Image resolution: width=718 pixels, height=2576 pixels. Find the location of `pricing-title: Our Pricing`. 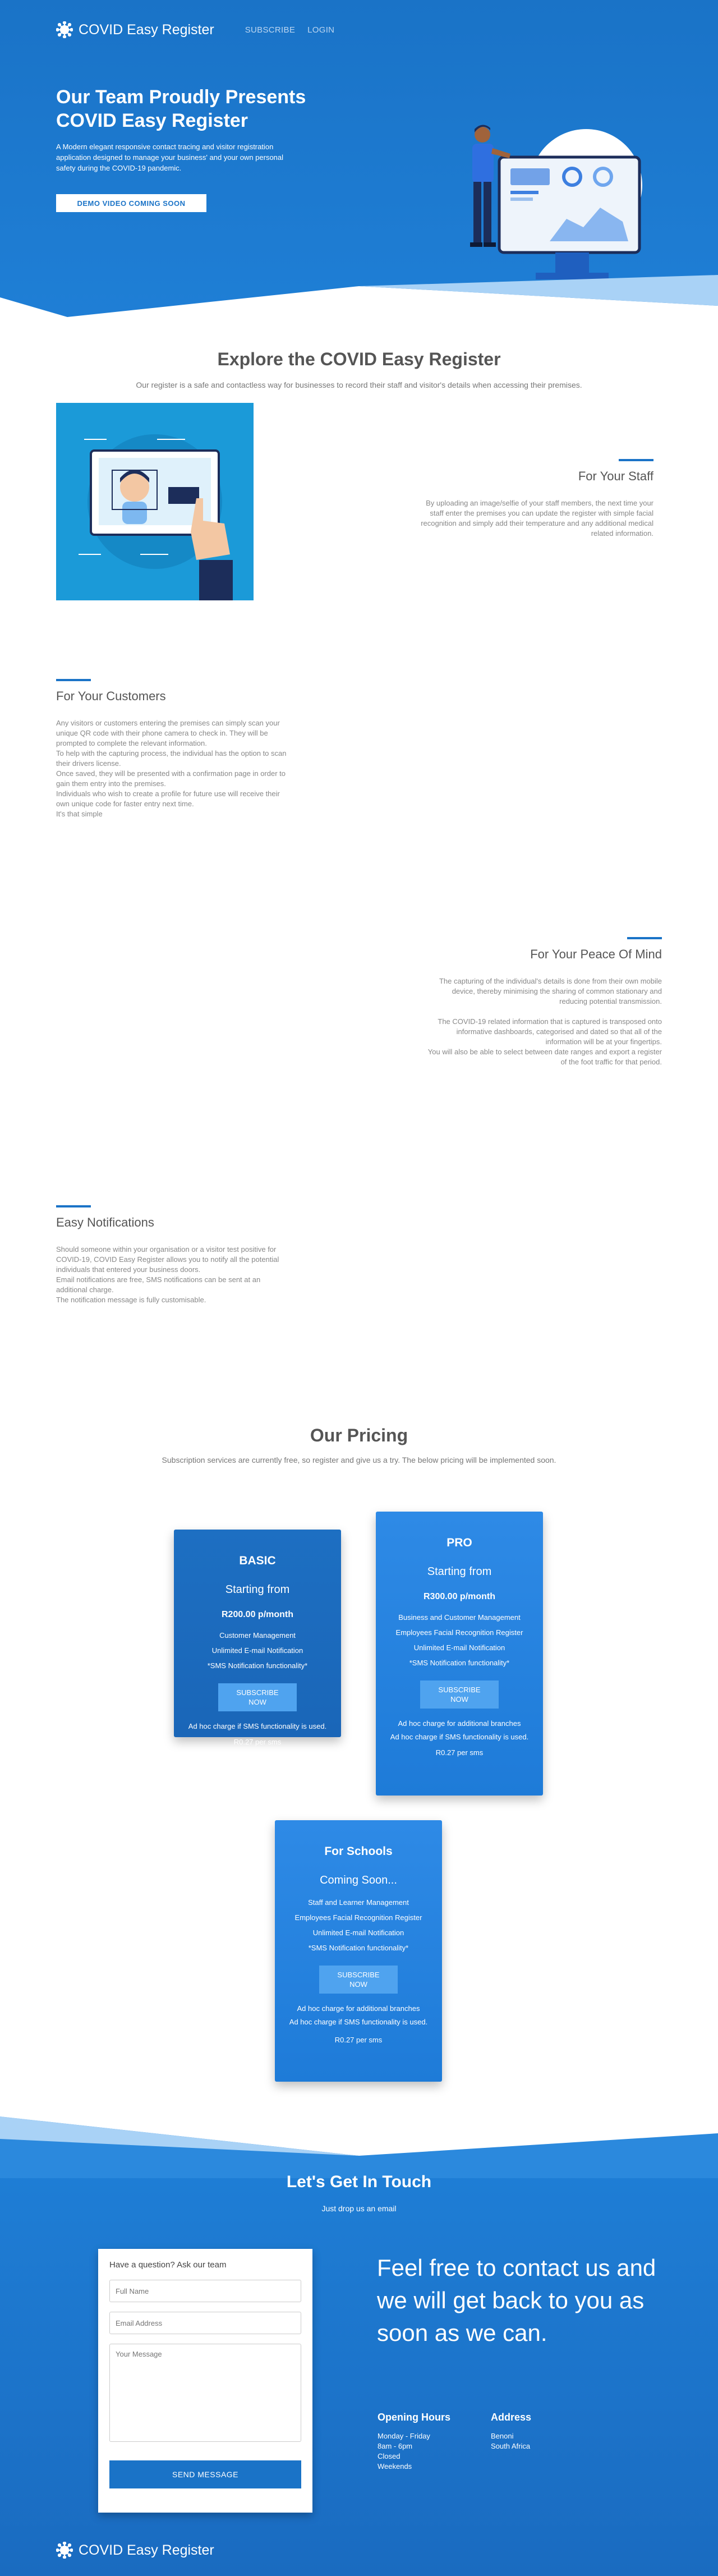

pricing-title: Our Pricing is located at coordinates (359, 1435).